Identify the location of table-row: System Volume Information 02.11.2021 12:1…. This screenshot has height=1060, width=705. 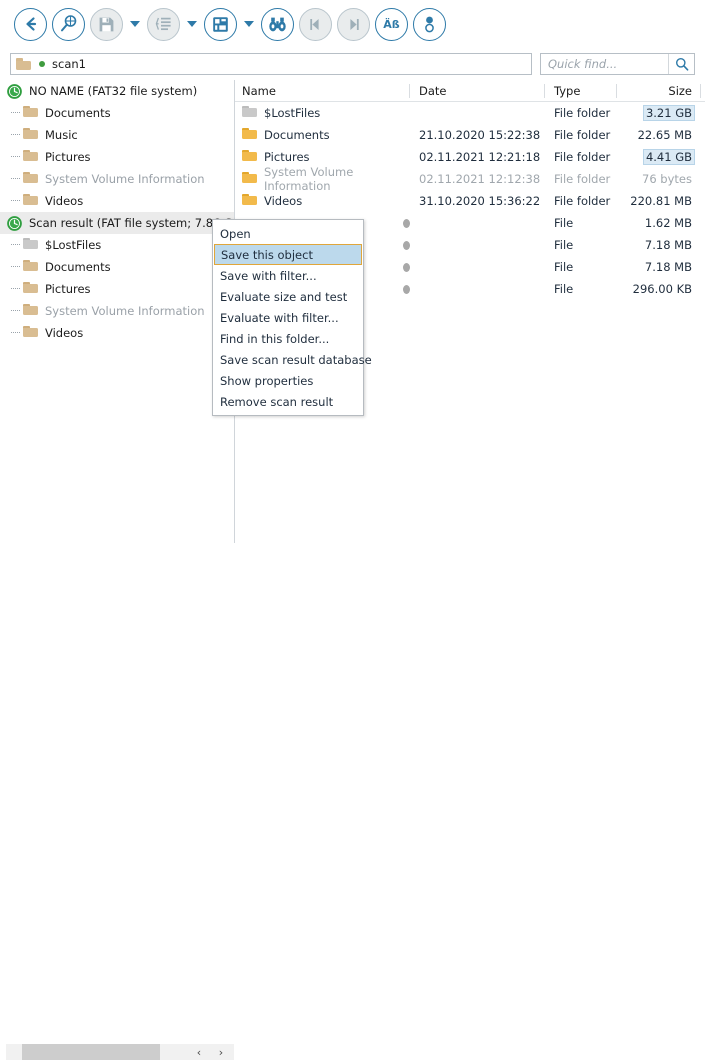
(470, 179).